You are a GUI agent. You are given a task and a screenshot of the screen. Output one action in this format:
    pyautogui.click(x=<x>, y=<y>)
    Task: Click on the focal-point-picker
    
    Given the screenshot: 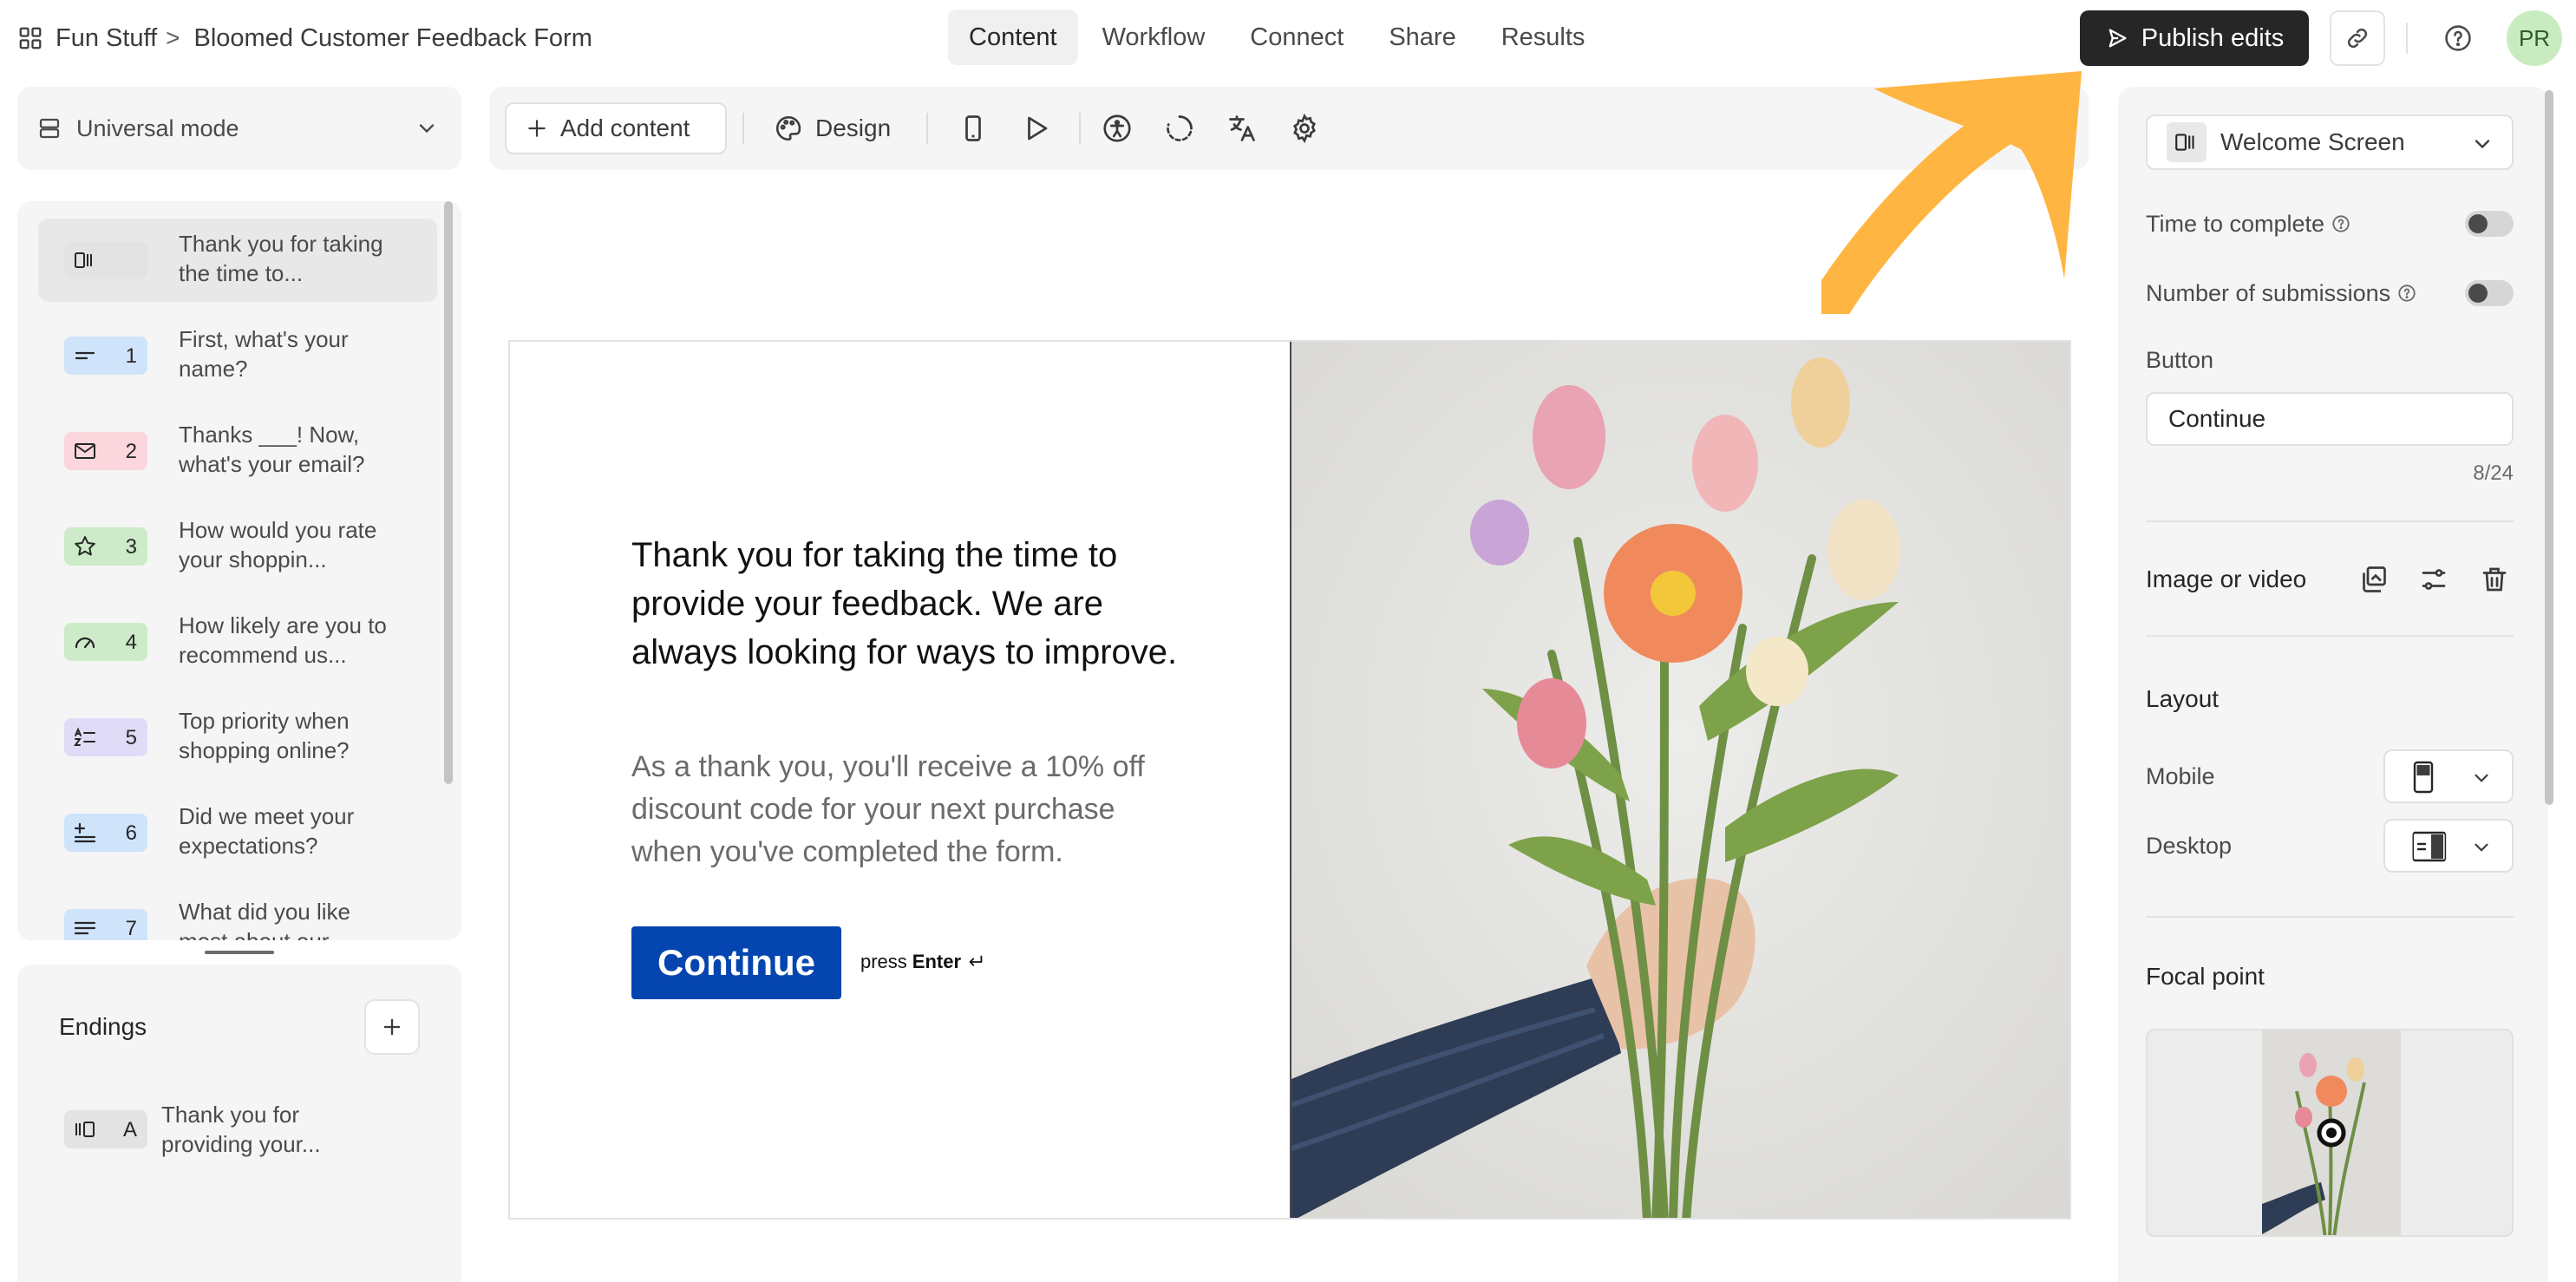 What is the action you would take?
    pyautogui.click(x=2330, y=1133)
    